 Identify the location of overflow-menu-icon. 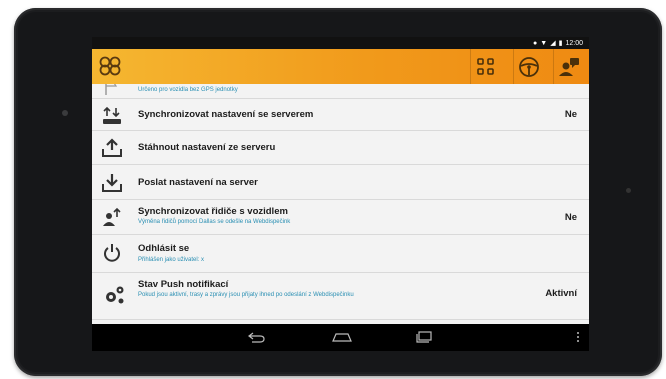
(578, 337).